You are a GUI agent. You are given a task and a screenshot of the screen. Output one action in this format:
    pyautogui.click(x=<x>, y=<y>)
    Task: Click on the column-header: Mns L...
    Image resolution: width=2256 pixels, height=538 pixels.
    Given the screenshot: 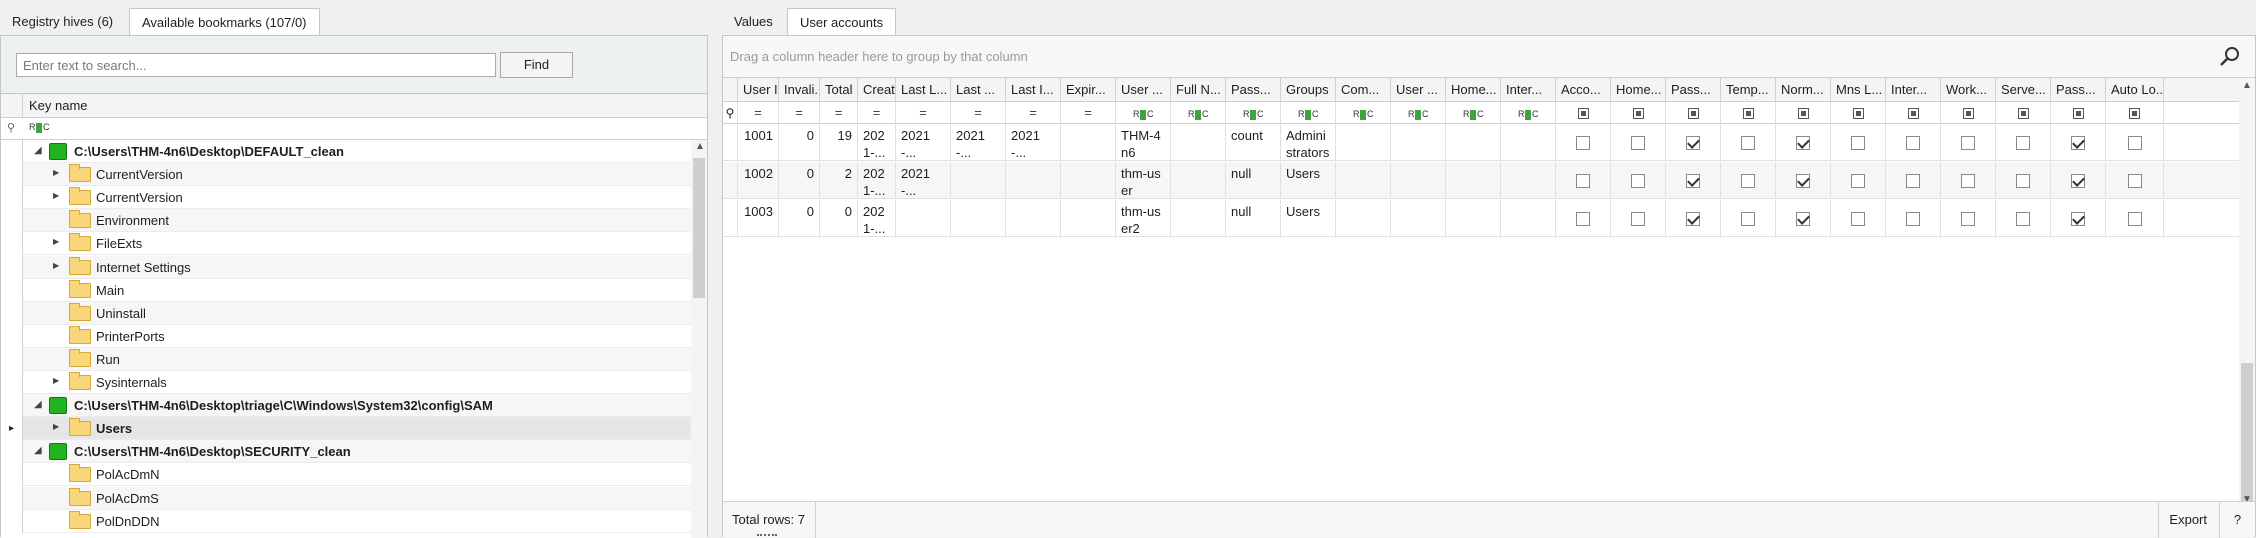 What is the action you would take?
    pyautogui.click(x=1858, y=90)
    